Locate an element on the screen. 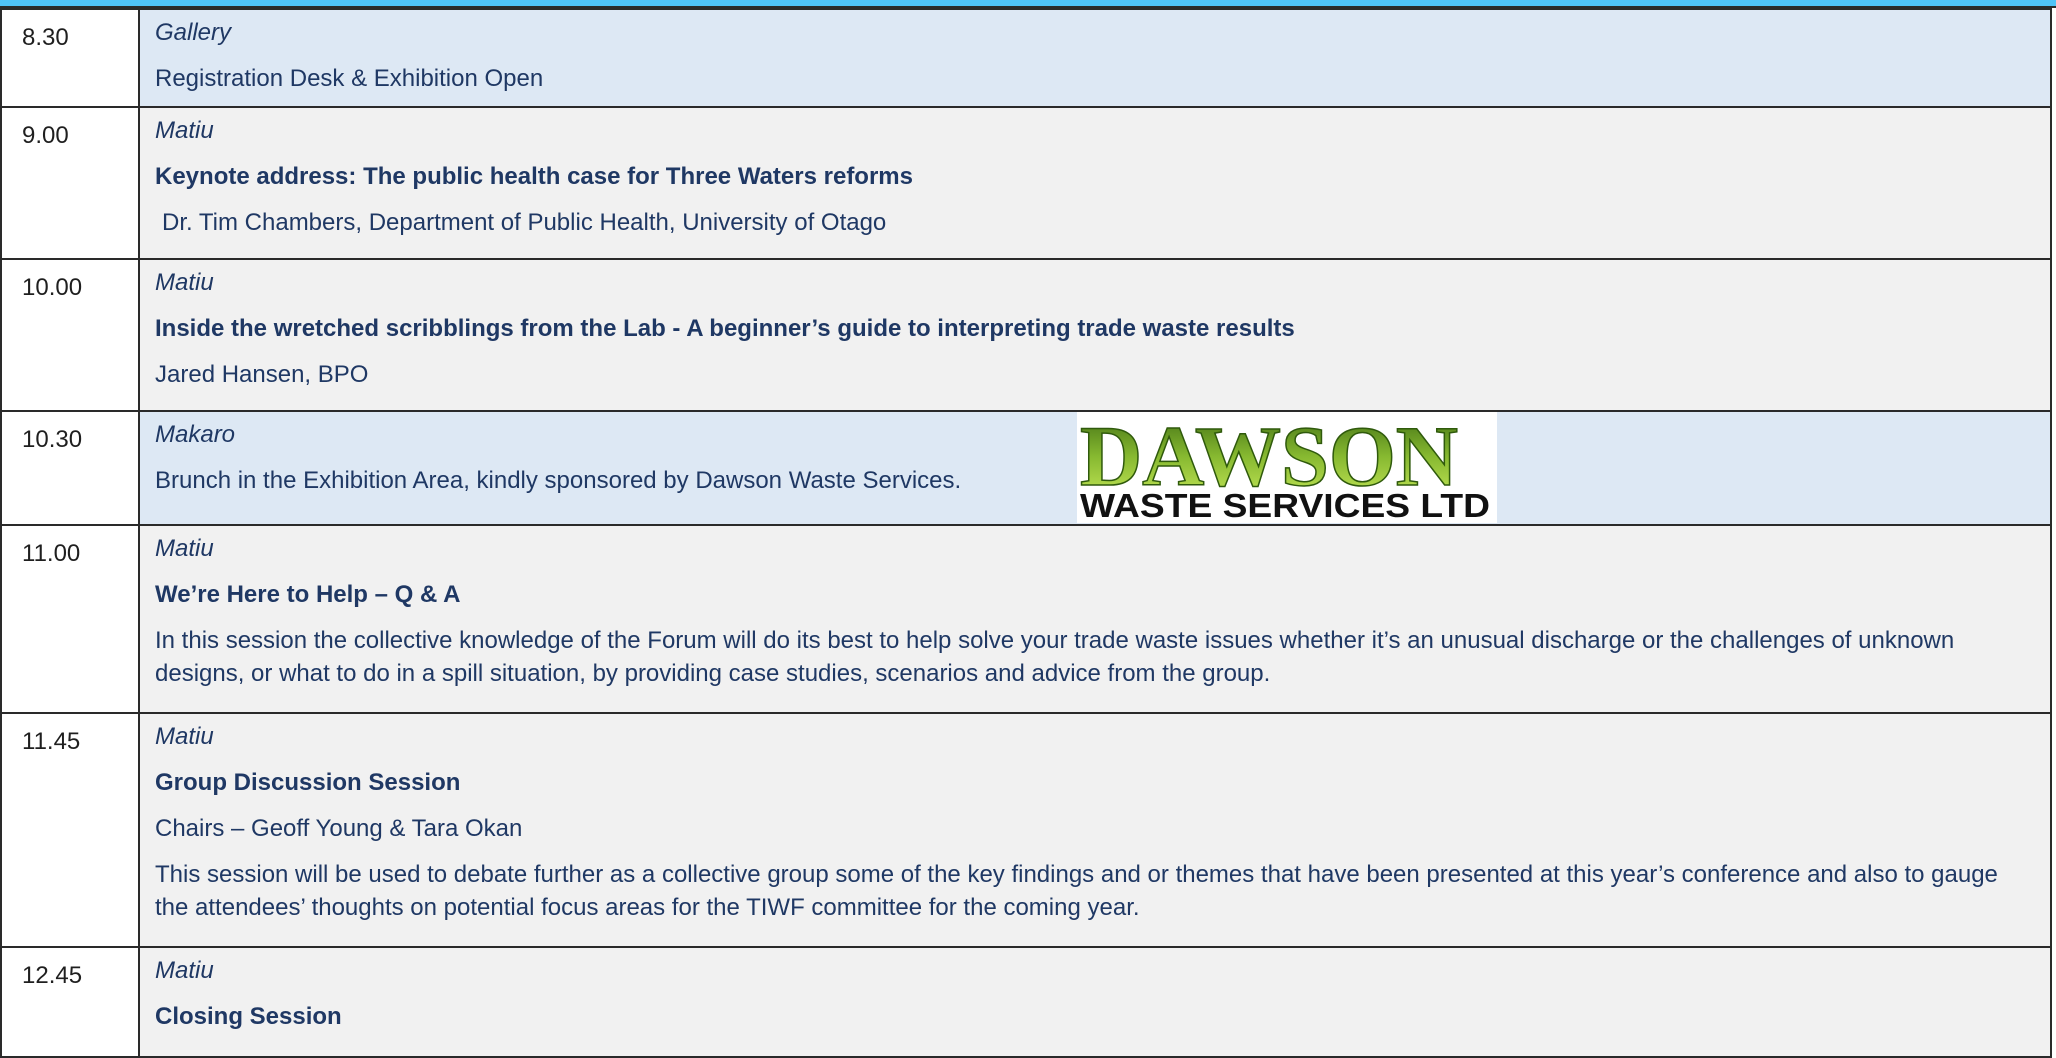 The height and width of the screenshot is (1058, 2056). session-title: Closing Session is located at coordinates (248, 1016).